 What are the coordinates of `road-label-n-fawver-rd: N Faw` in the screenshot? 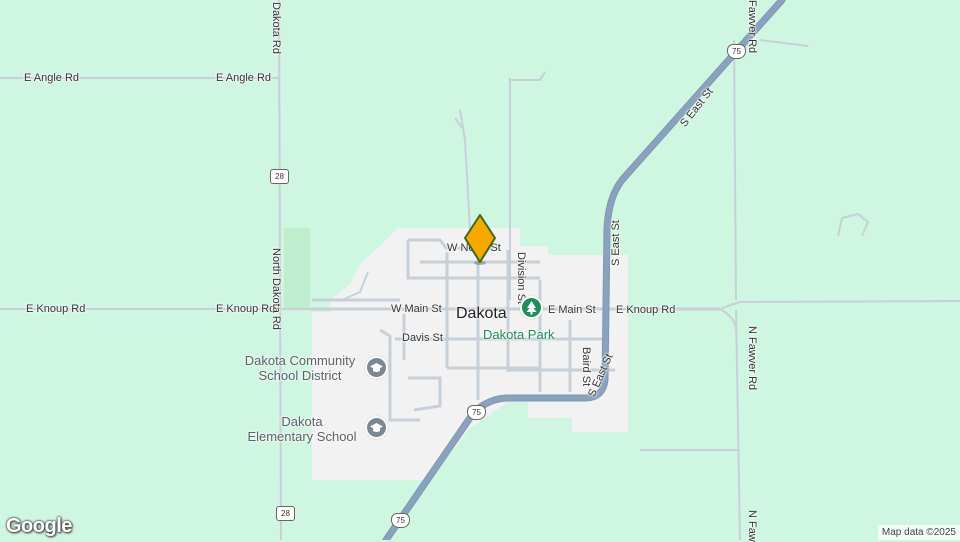 It's located at (752, 526).